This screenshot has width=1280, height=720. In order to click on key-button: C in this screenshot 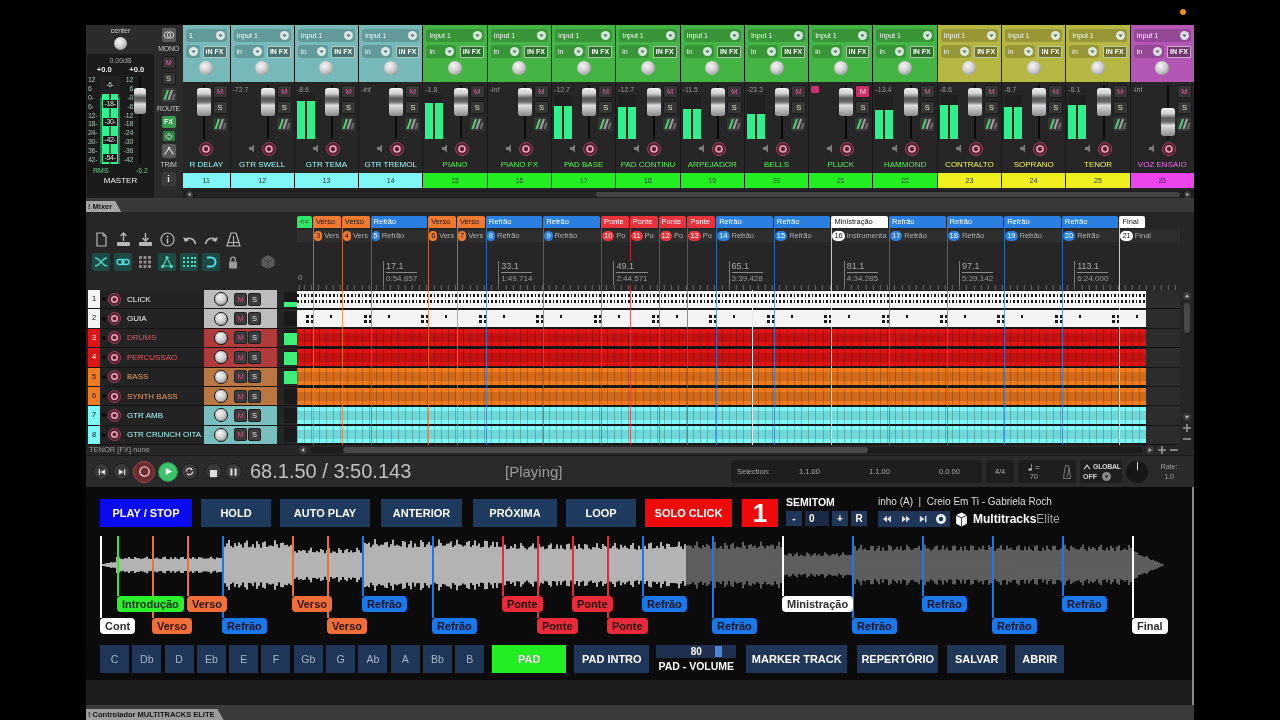, I will do `click(114, 659)`.